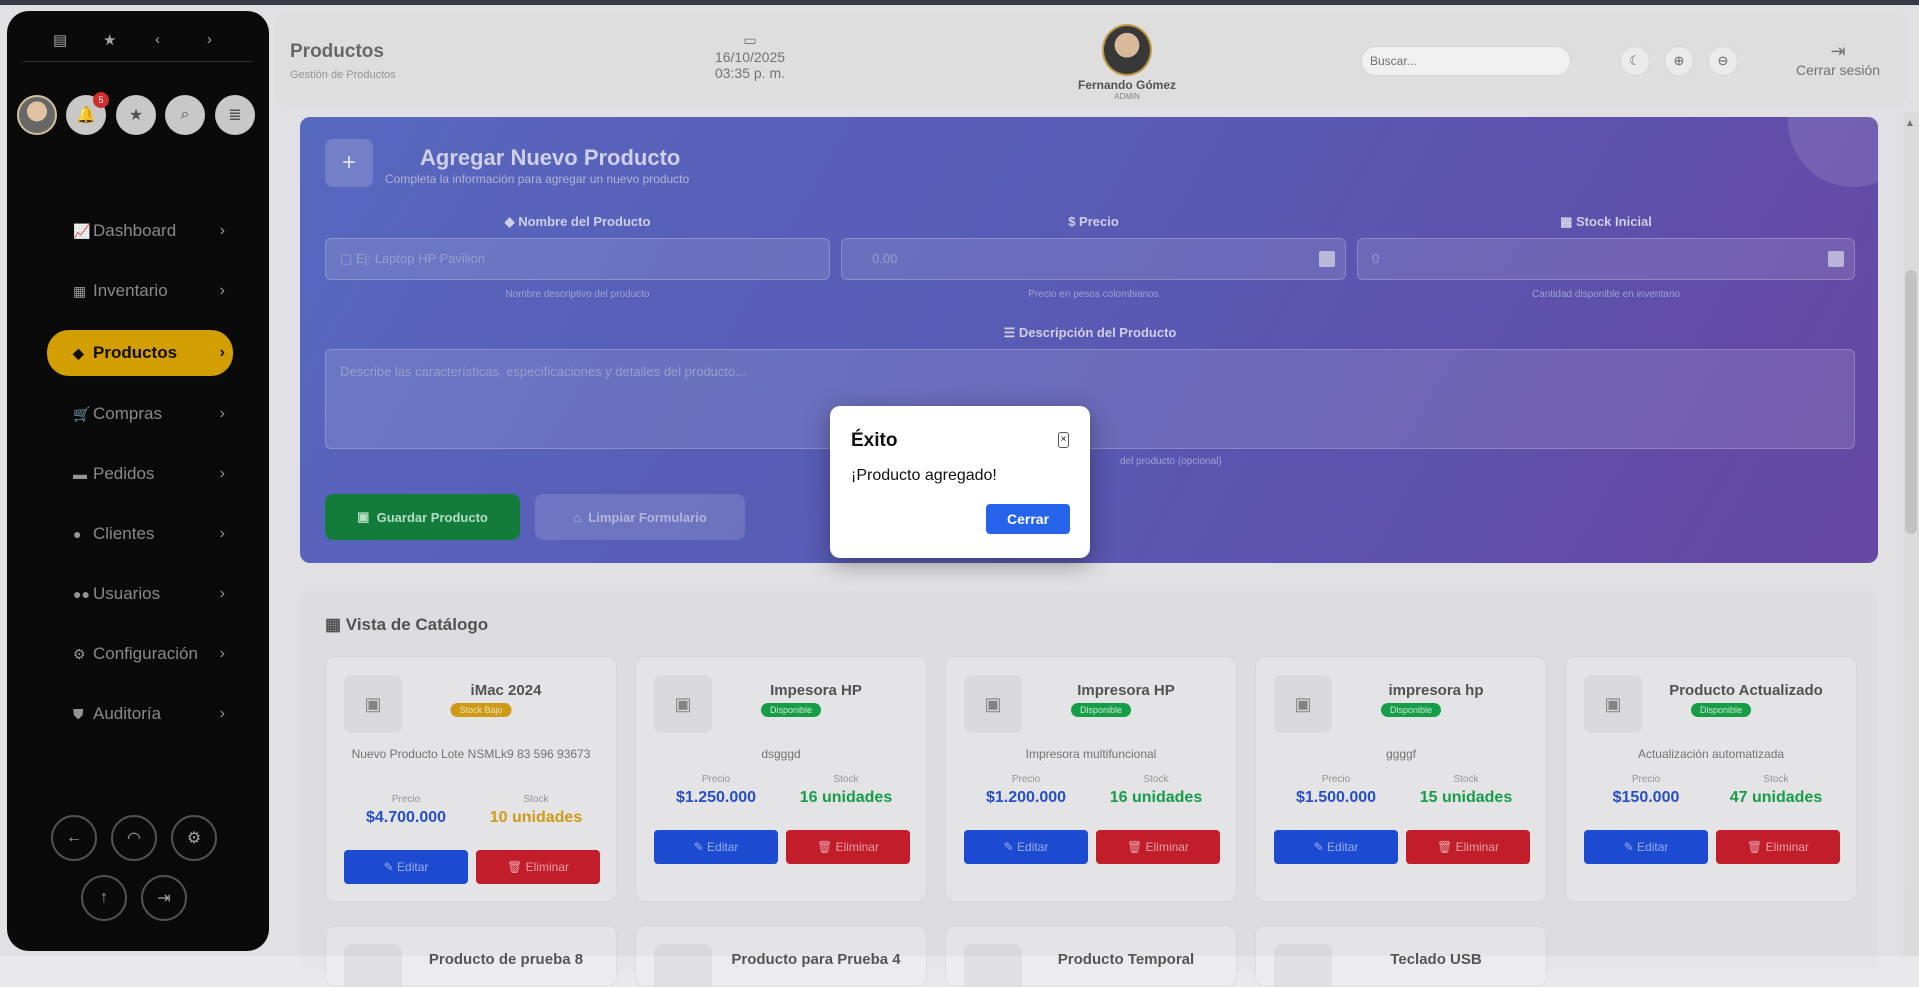 This screenshot has height=987, width=1919. Describe the element at coordinates (874, 440) in the screenshot. I see `dialog-title: Éxito` at that location.